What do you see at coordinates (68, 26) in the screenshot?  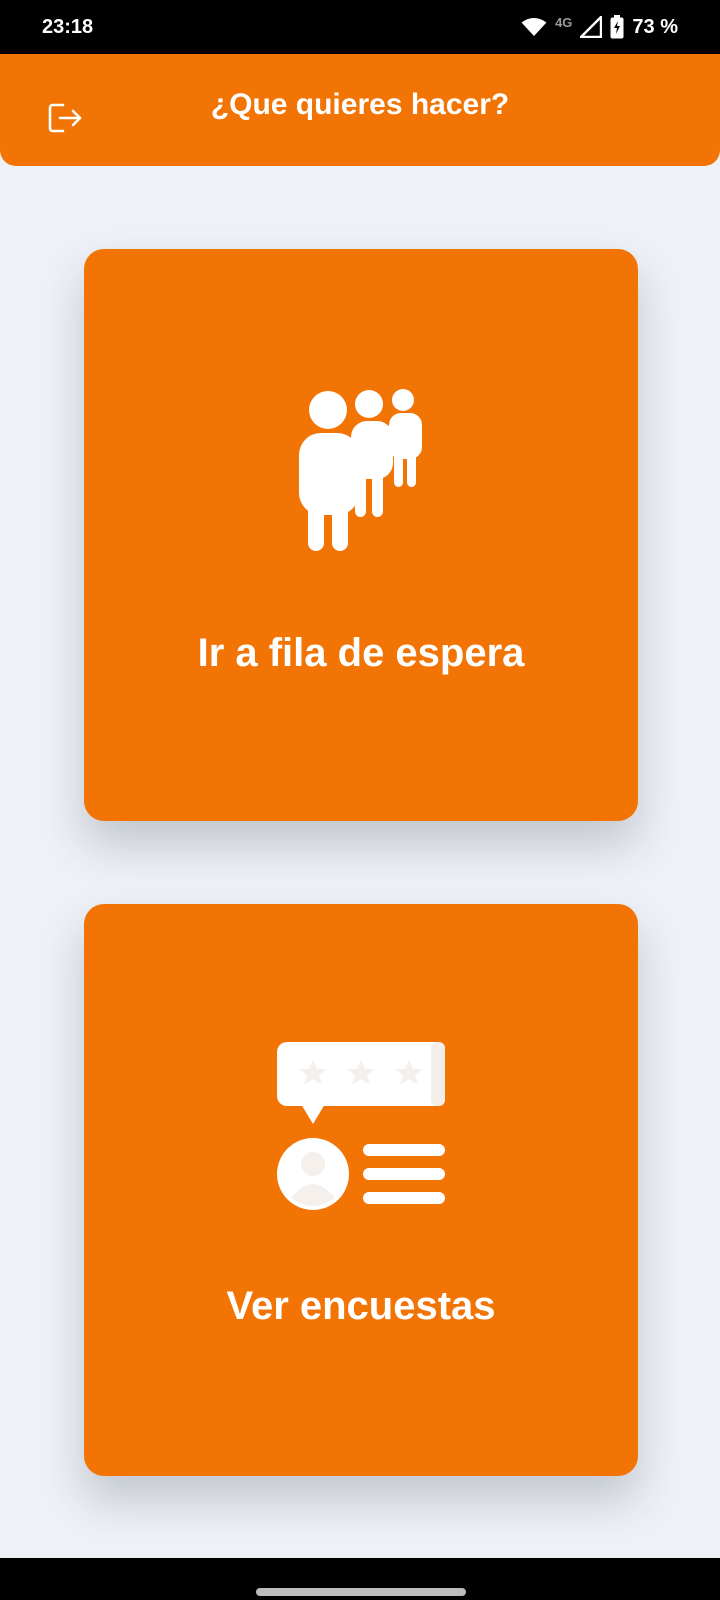 I see `status-time: 23:18` at bounding box center [68, 26].